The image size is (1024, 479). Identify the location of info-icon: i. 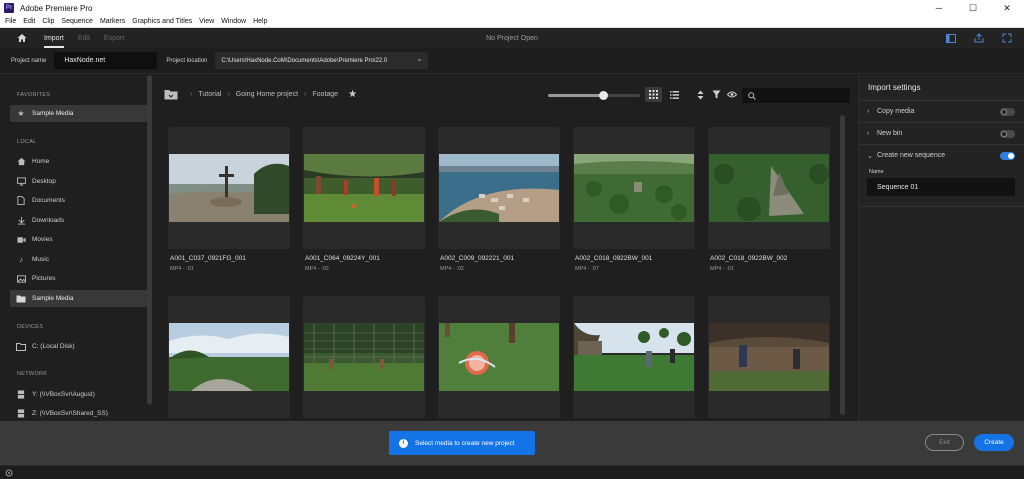
(403, 443).